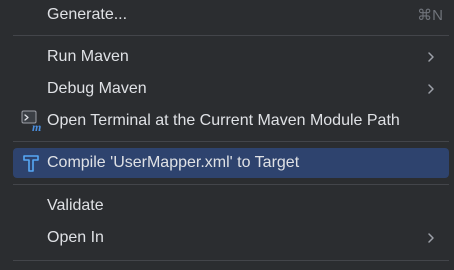  What do you see at coordinates (231, 206) in the screenshot?
I see `menu-item-validate: Validate` at bounding box center [231, 206].